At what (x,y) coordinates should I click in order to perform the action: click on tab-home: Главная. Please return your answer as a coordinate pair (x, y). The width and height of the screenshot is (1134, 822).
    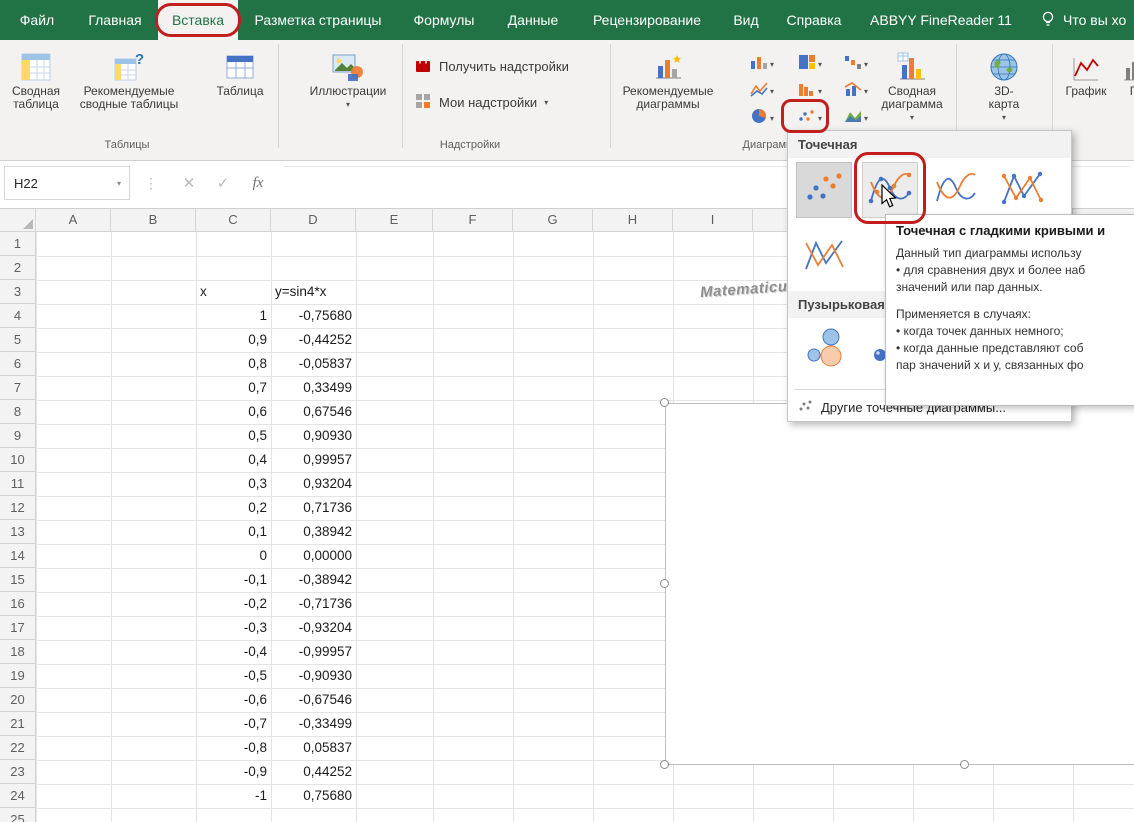
    Looking at the image, I should click on (115, 20).